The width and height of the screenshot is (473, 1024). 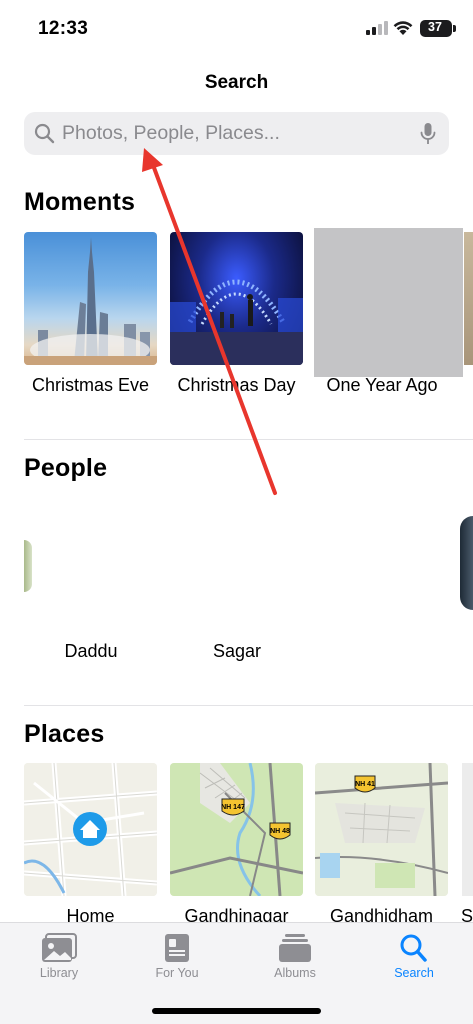 What do you see at coordinates (280, 831) in the screenshot?
I see `highway-shield-label: NH 48` at bounding box center [280, 831].